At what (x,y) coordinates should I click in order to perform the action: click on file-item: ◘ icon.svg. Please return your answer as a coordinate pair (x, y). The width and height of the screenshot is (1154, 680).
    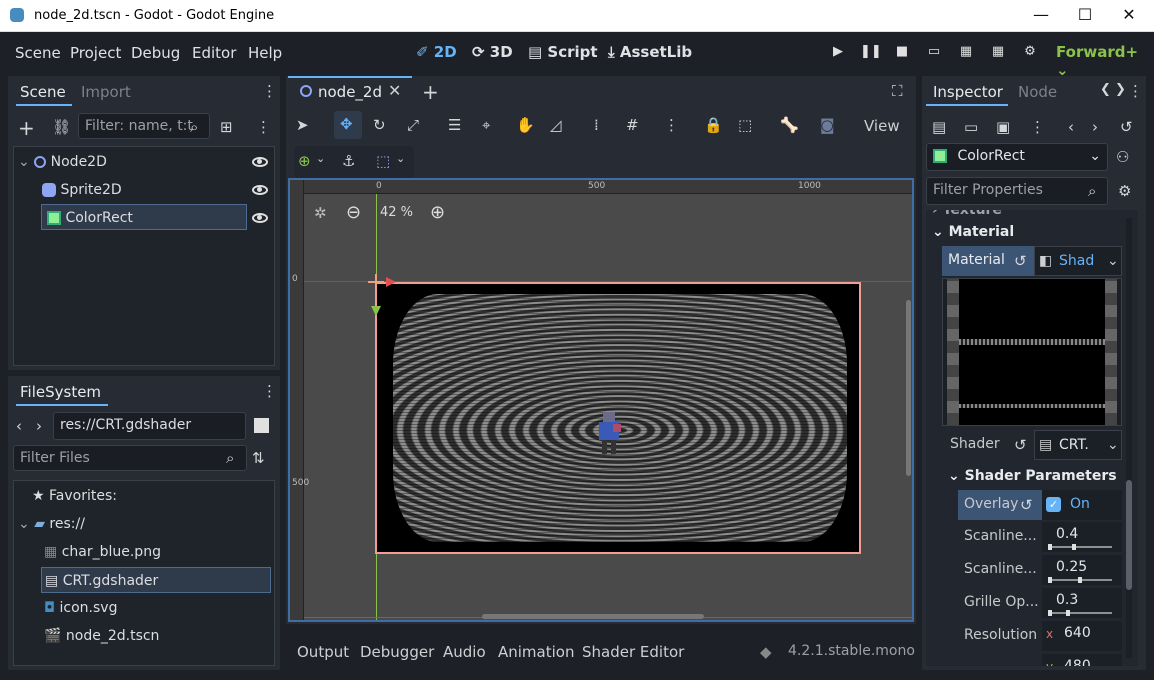
    Looking at the image, I should click on (80, 608).